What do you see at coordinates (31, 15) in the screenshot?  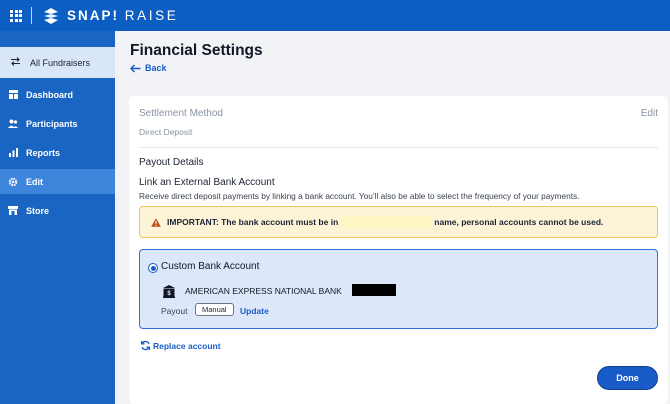 I see `top-bar-divider` at bounding box center [31, 15].